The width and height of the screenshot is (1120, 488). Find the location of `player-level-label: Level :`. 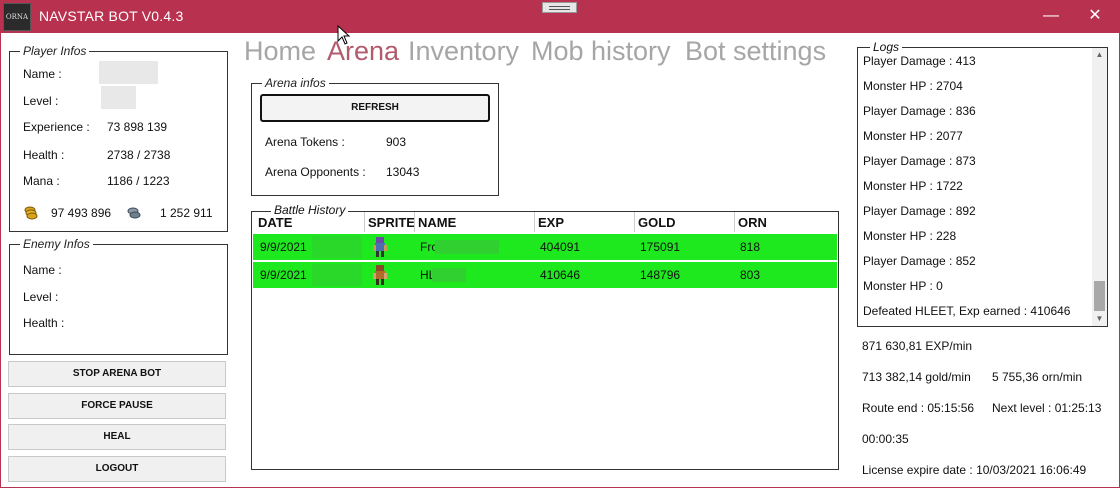

player-level-label: Level : is located at coordinates (41, 101).